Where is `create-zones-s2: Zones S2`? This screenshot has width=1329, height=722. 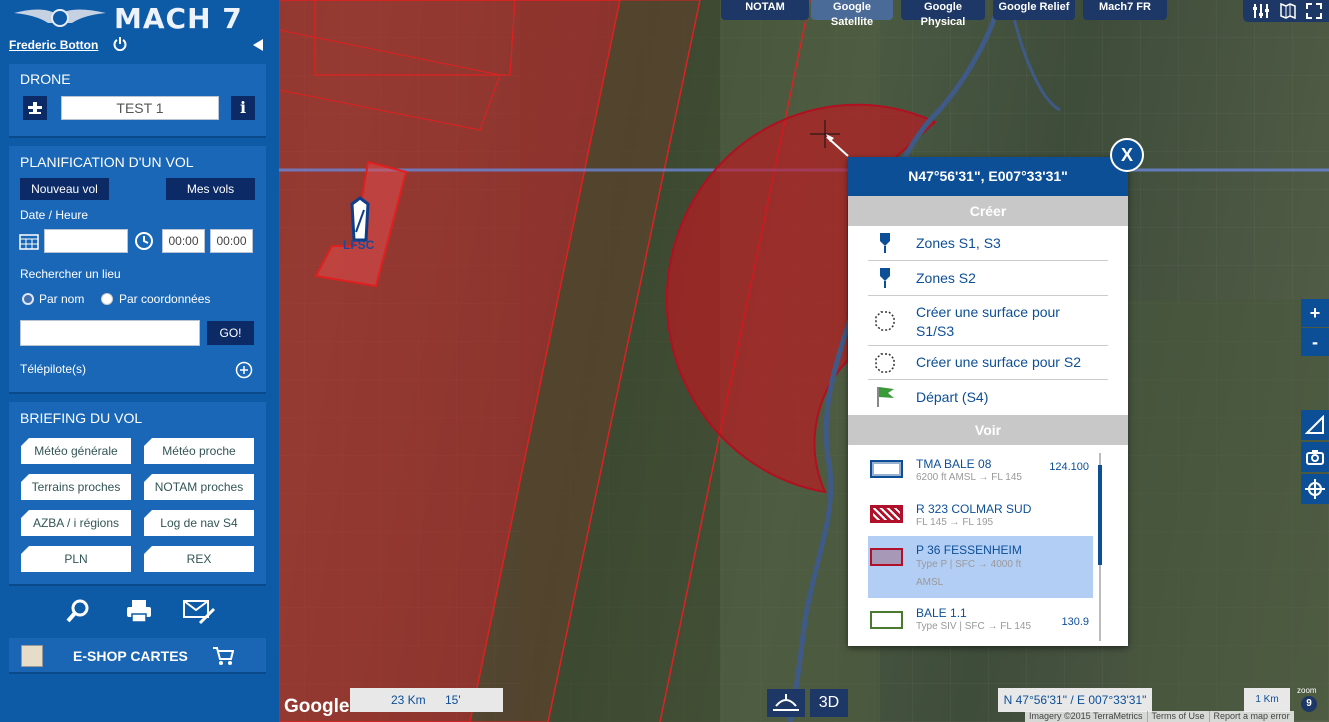 create-zones-s2: Zones S2 is located at coordinates (988, 278).